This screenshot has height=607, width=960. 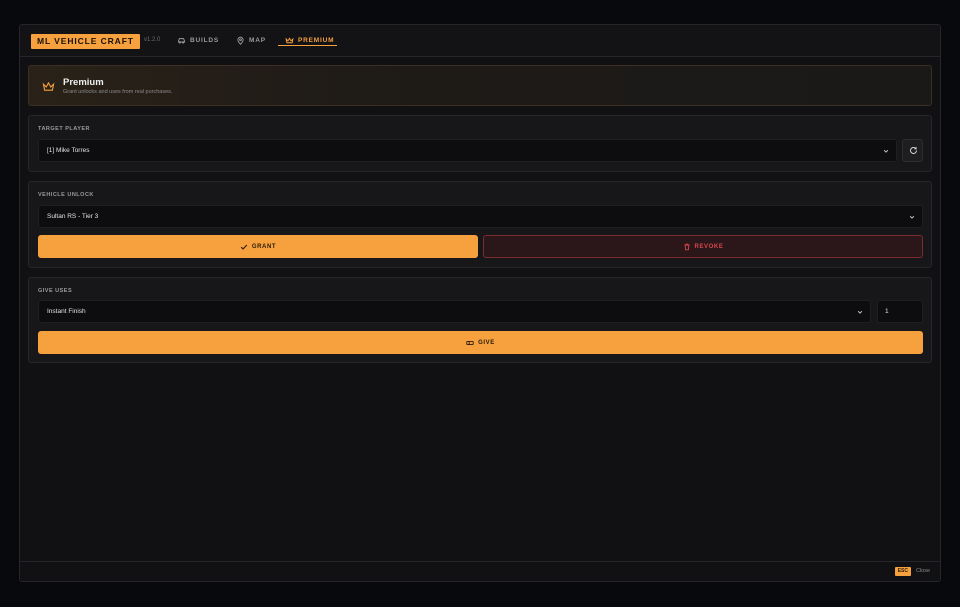 I want to click on trash-icon, so click(x=686, y=246).